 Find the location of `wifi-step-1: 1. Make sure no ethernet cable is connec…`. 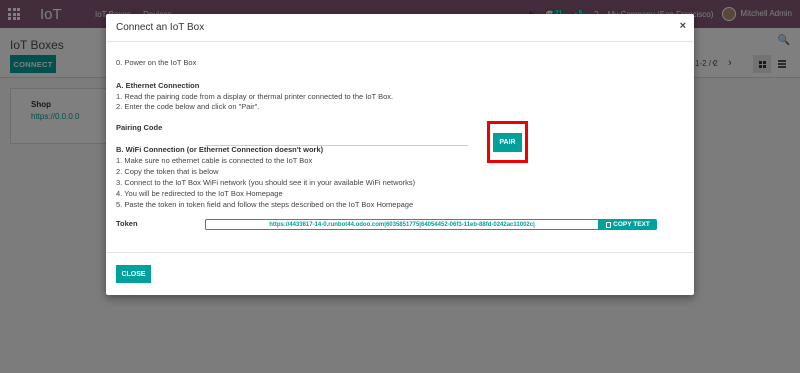

wifi-step-1: 1. Make sure no ethernet cable is connec… is located at coordinates (214, 160).